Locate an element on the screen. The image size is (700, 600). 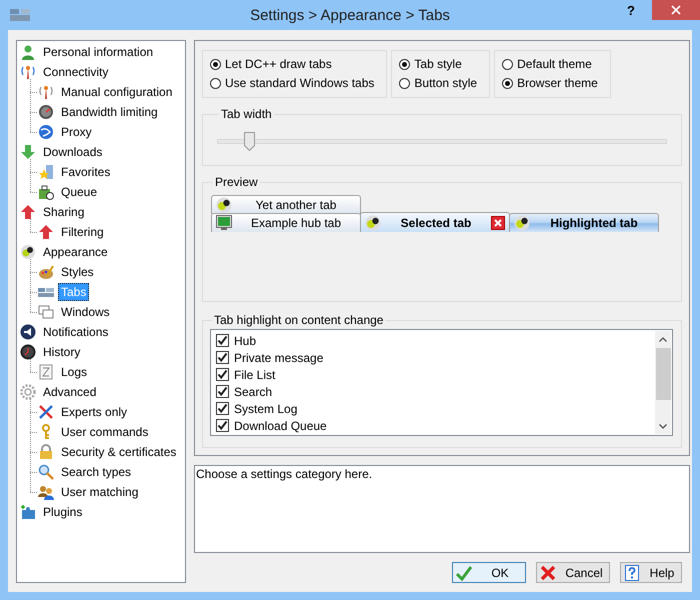
group-title: Preview is located at coordinates (236, 182).